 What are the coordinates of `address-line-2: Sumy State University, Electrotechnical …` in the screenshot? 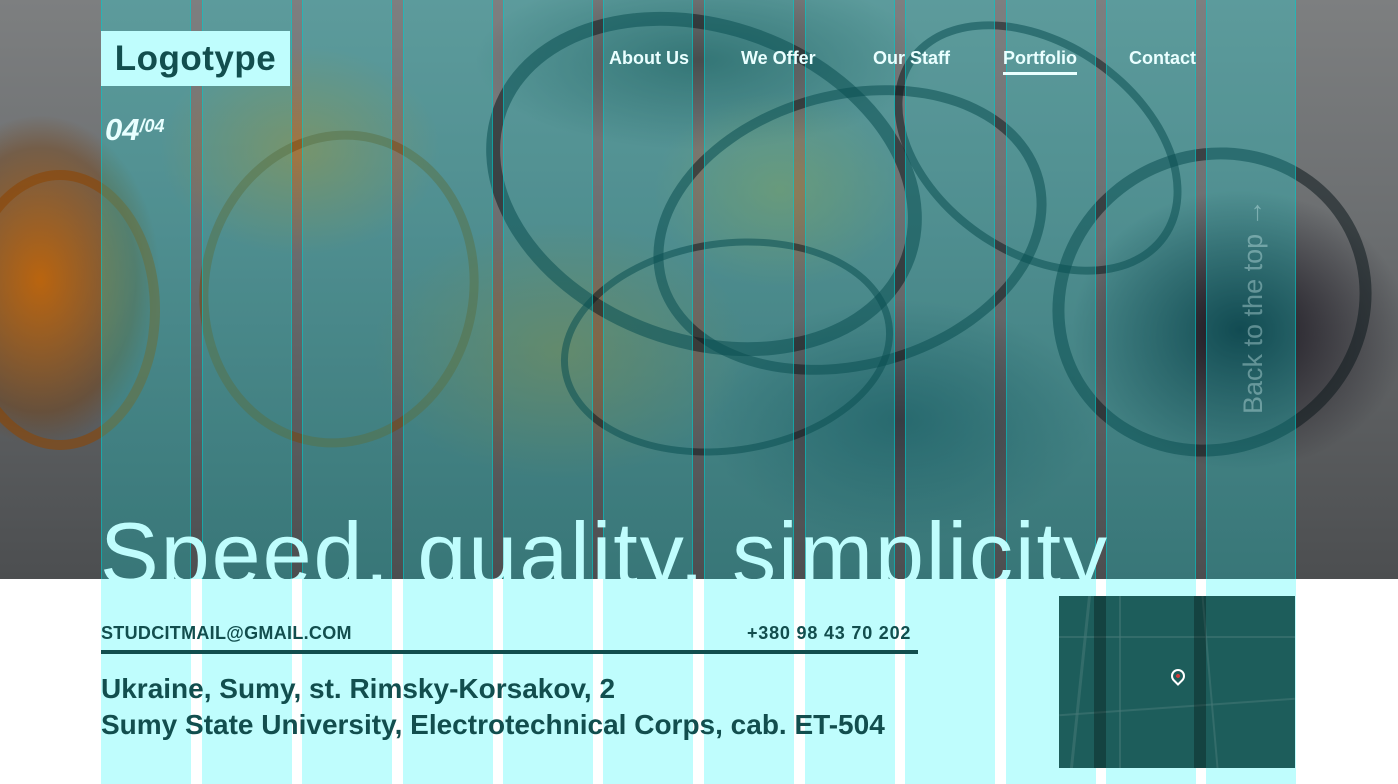 It's located at (493, 724).